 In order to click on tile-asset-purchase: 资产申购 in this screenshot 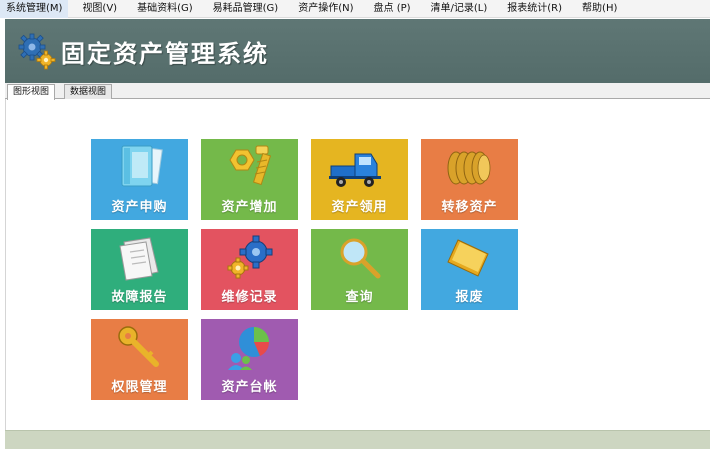, I will do `click(139, 179)`.